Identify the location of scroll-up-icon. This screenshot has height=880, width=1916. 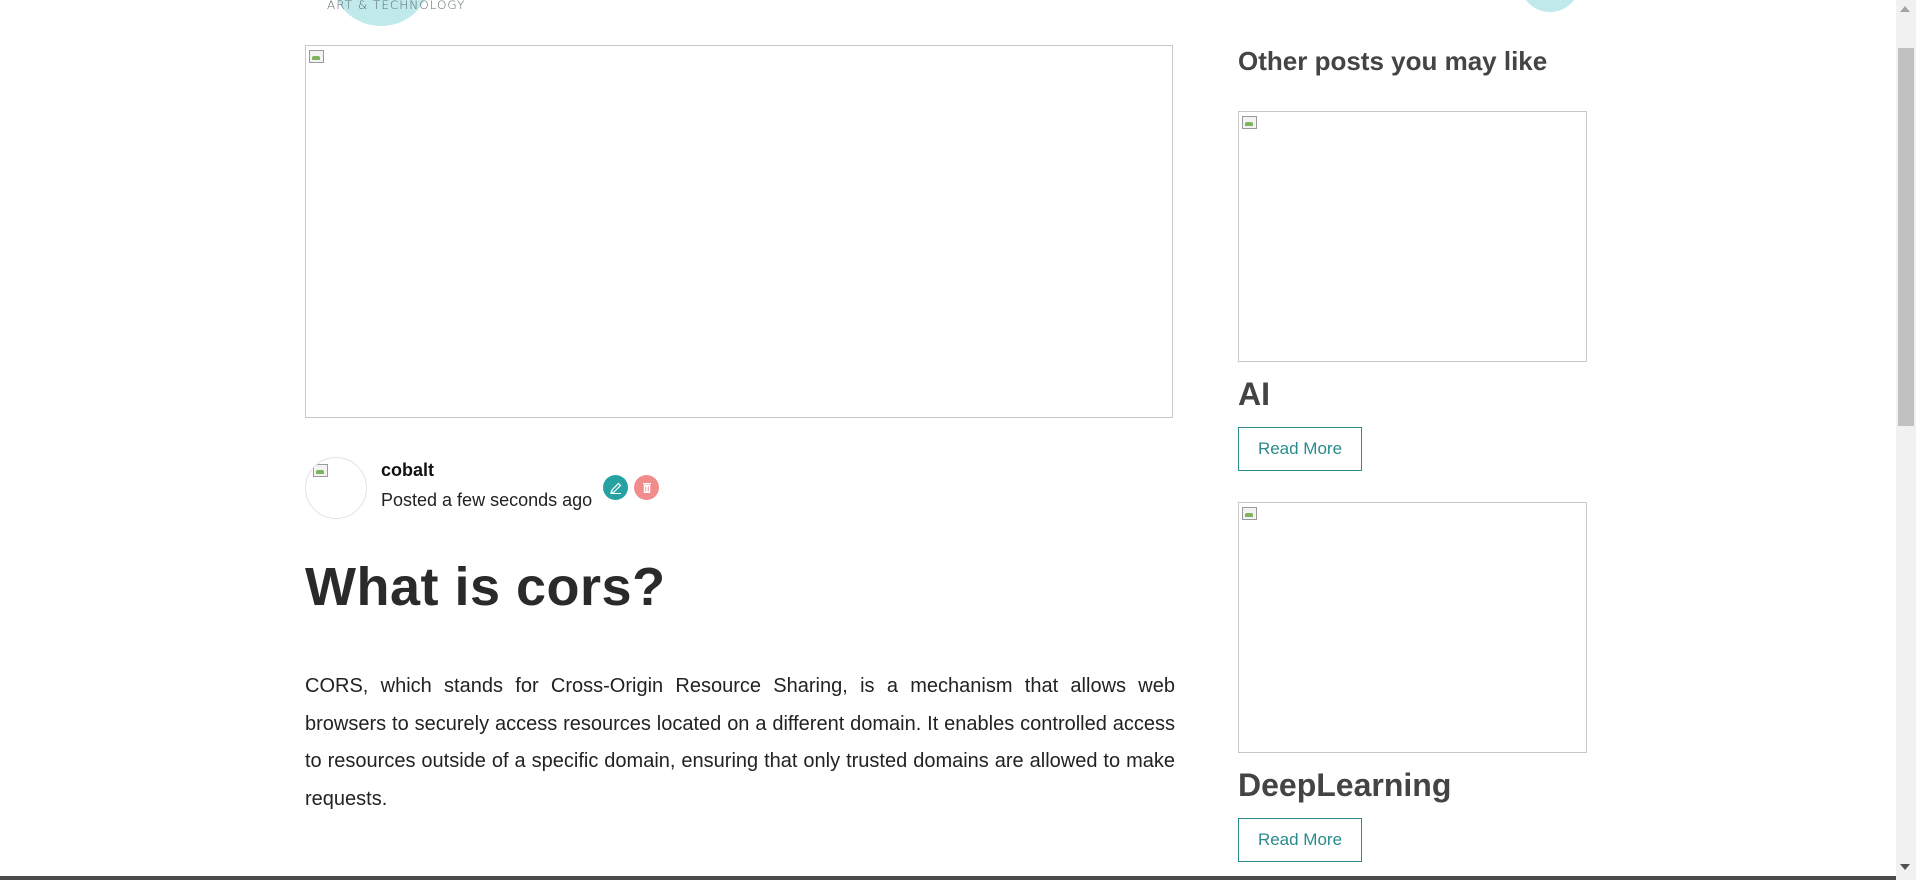
(1905, 9).